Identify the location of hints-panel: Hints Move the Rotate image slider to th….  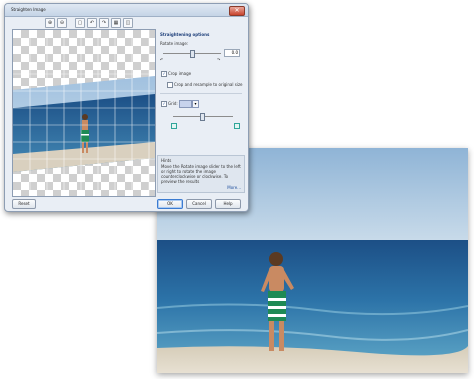
(201, 174).